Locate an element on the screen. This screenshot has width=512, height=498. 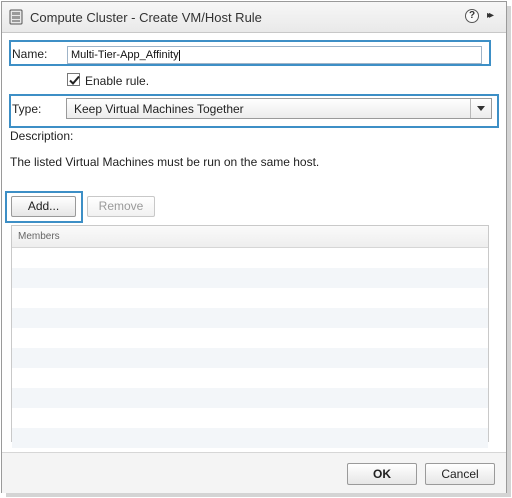
type-label: Type: is located at coordinates (27, 109).